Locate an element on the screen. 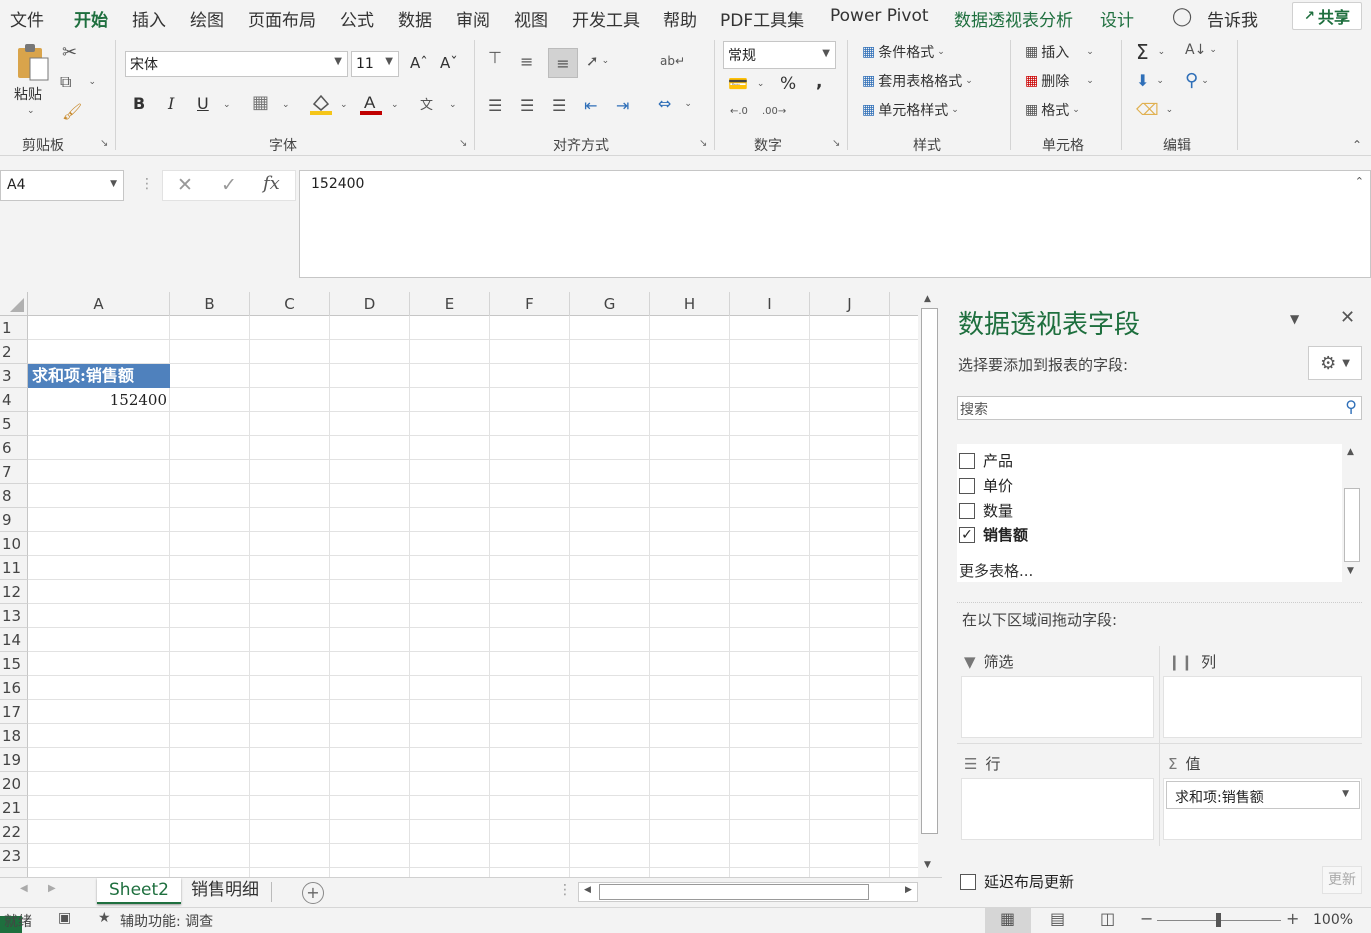 This screenshot has width=1371, height=933. delete-cells-button: ▦ 删除 ⌄ is located at coordinates (1059, 81).